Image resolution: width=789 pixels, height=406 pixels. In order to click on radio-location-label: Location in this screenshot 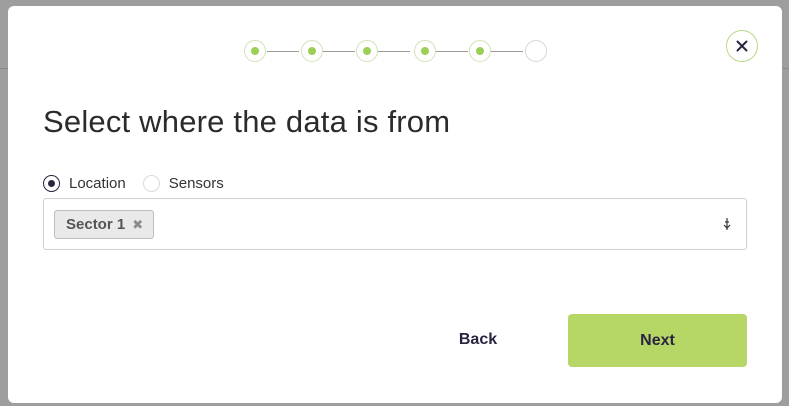, I will do `click(97, 183)`.